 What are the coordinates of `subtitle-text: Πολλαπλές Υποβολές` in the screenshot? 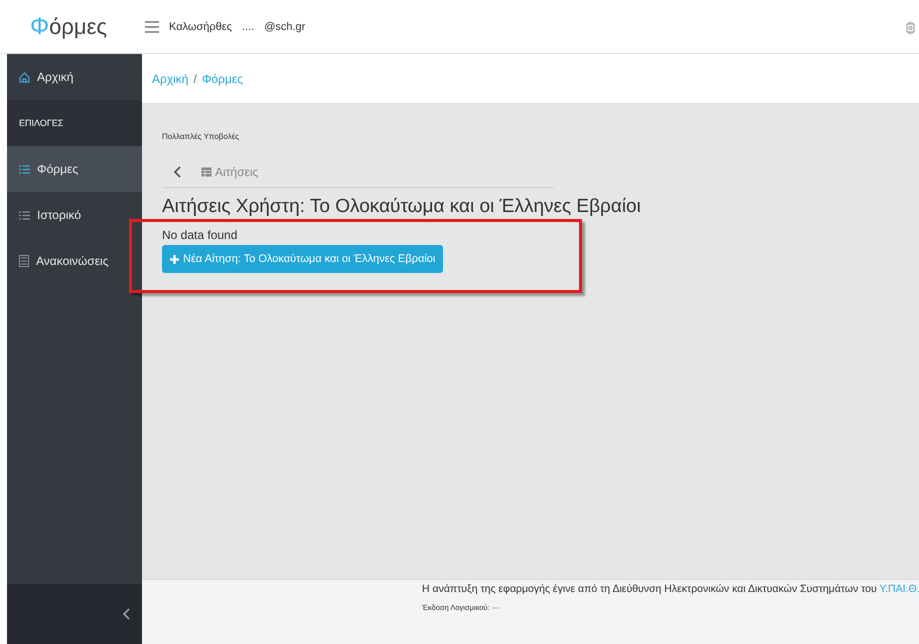 It's located at (201, 136).